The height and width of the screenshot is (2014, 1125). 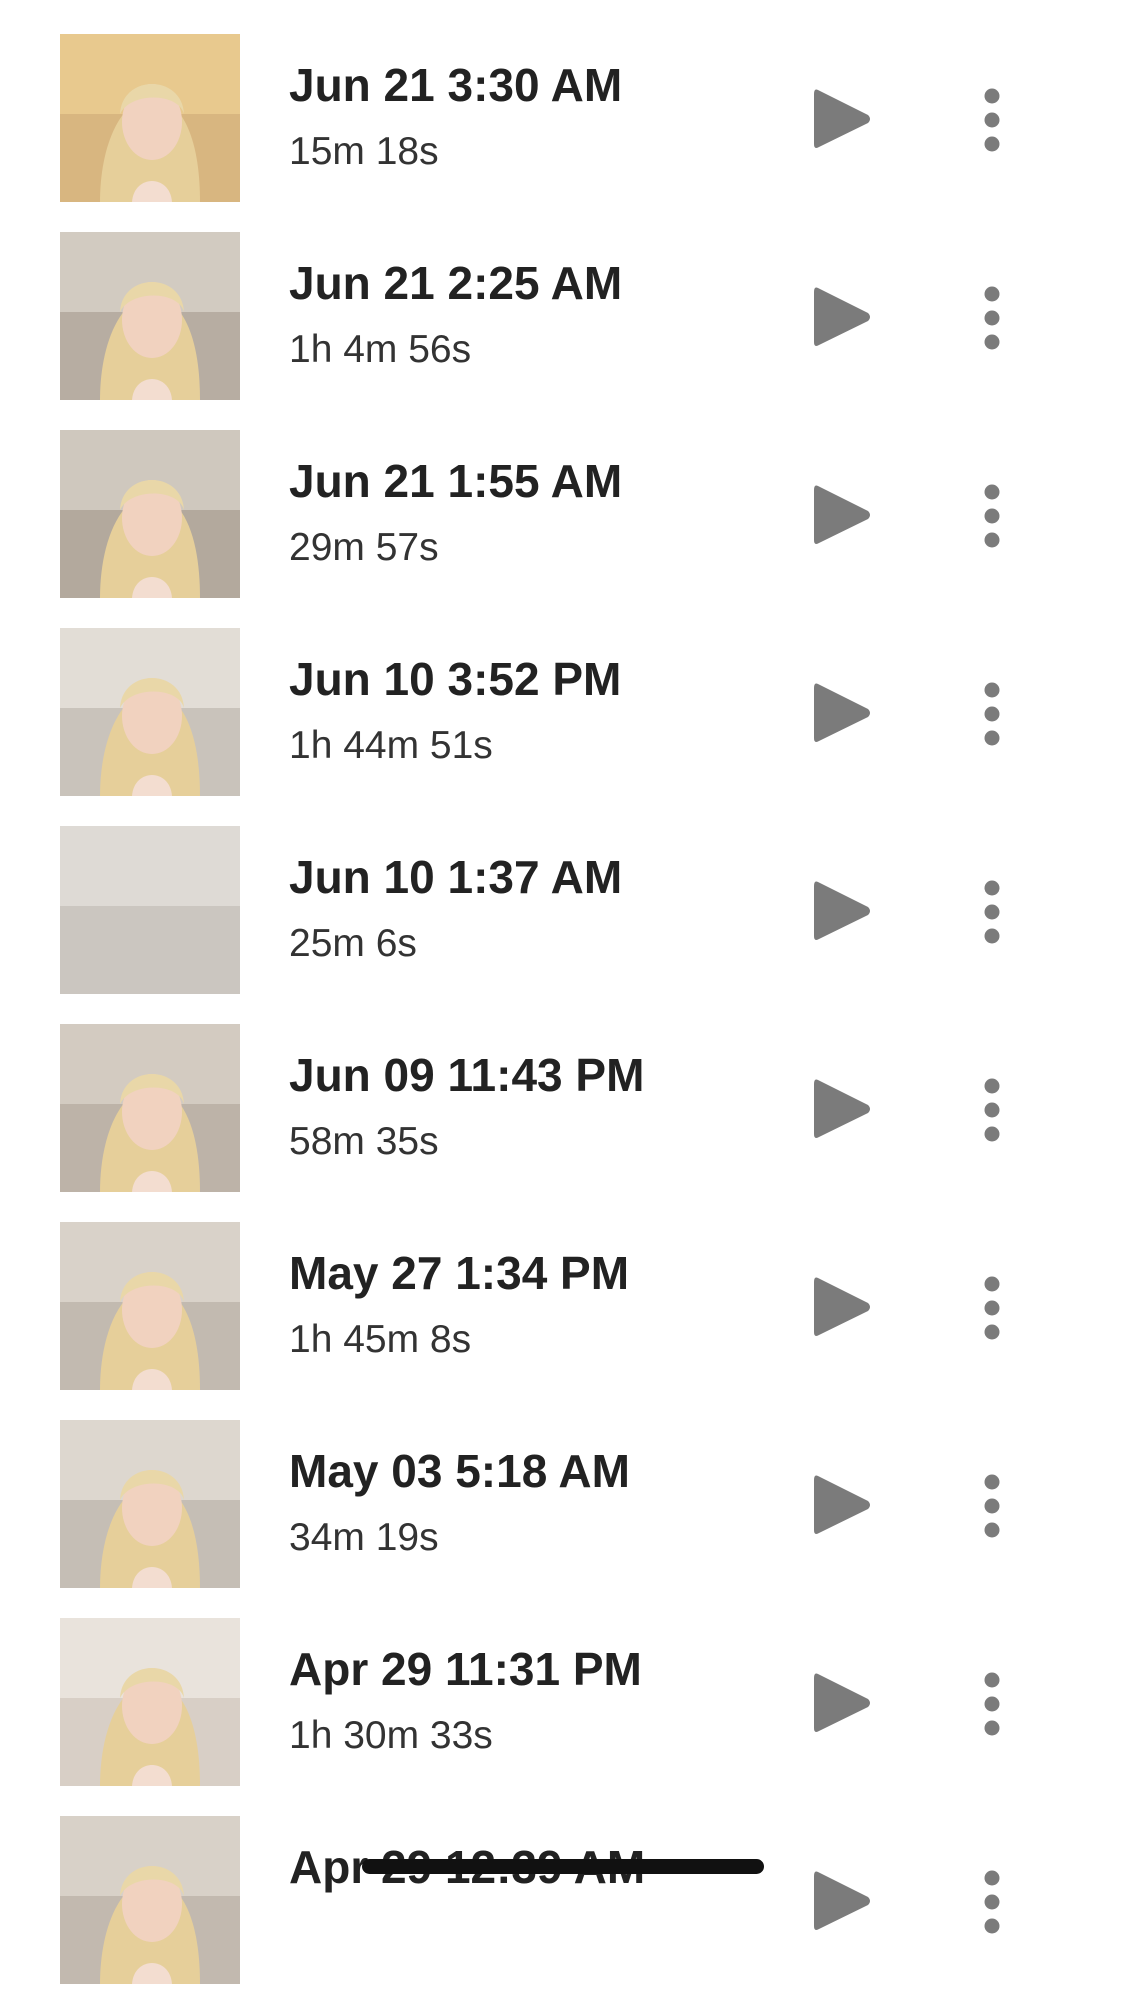 What do you see at coordinates (353, 943) in the screenshot?
I see `recording-duration: 25m 6s` at bounding box center [353, 943].